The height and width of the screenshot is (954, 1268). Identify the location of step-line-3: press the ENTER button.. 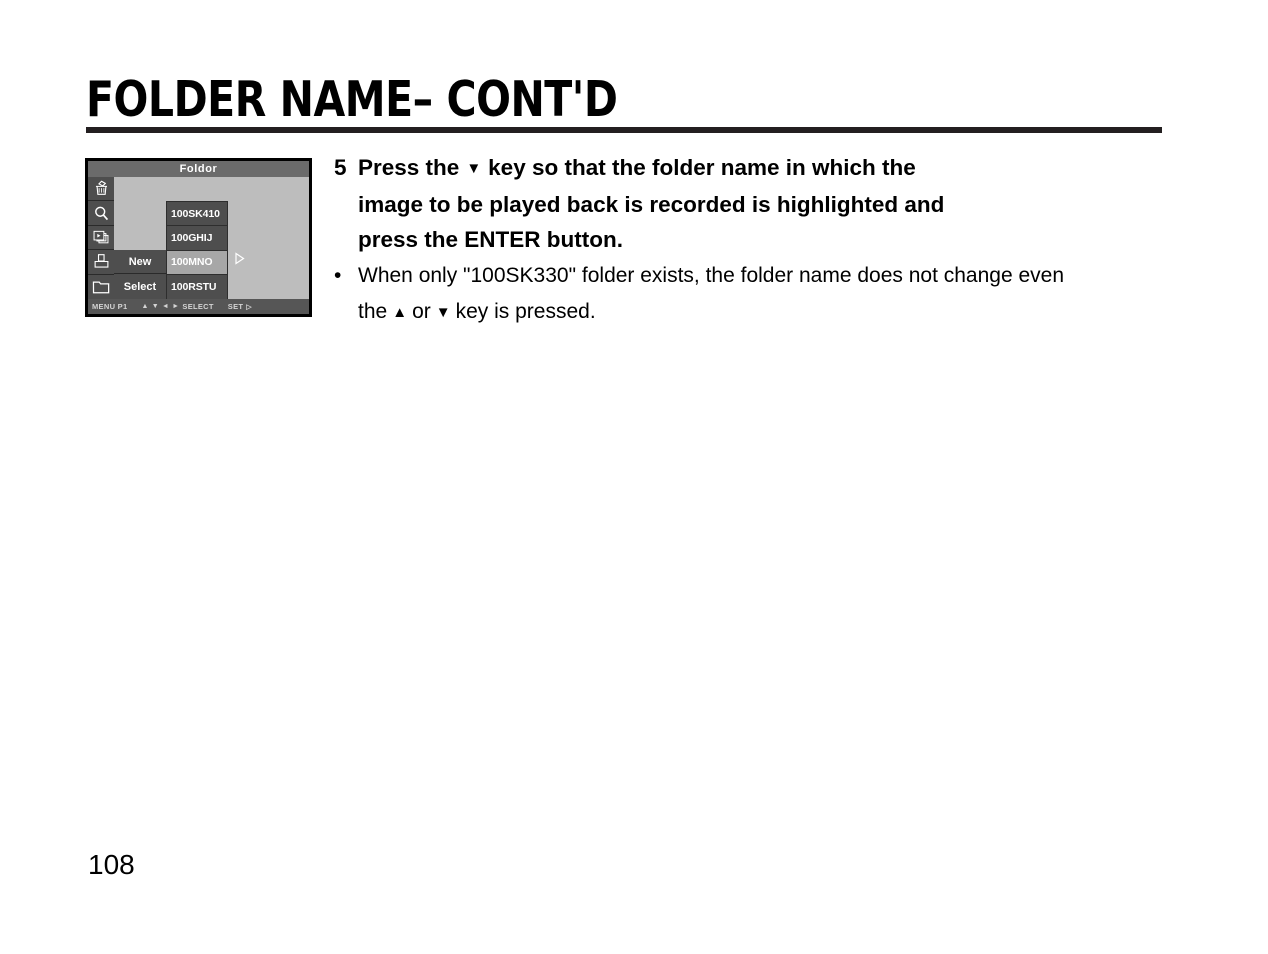
(754, 240).